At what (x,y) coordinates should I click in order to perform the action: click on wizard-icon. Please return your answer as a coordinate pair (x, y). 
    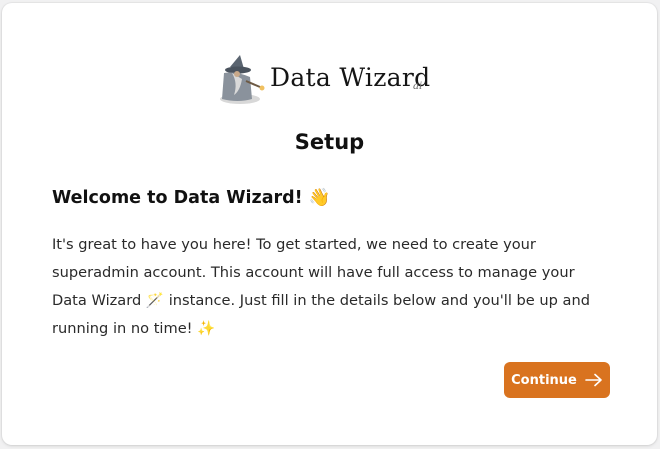
    Looking at the image, I should click on (242, 79).